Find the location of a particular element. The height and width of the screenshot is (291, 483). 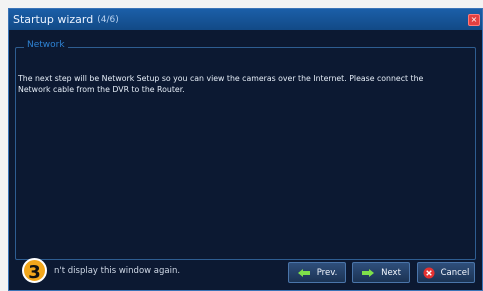

prev-label: Prev. is located at coordinates (327, 272).